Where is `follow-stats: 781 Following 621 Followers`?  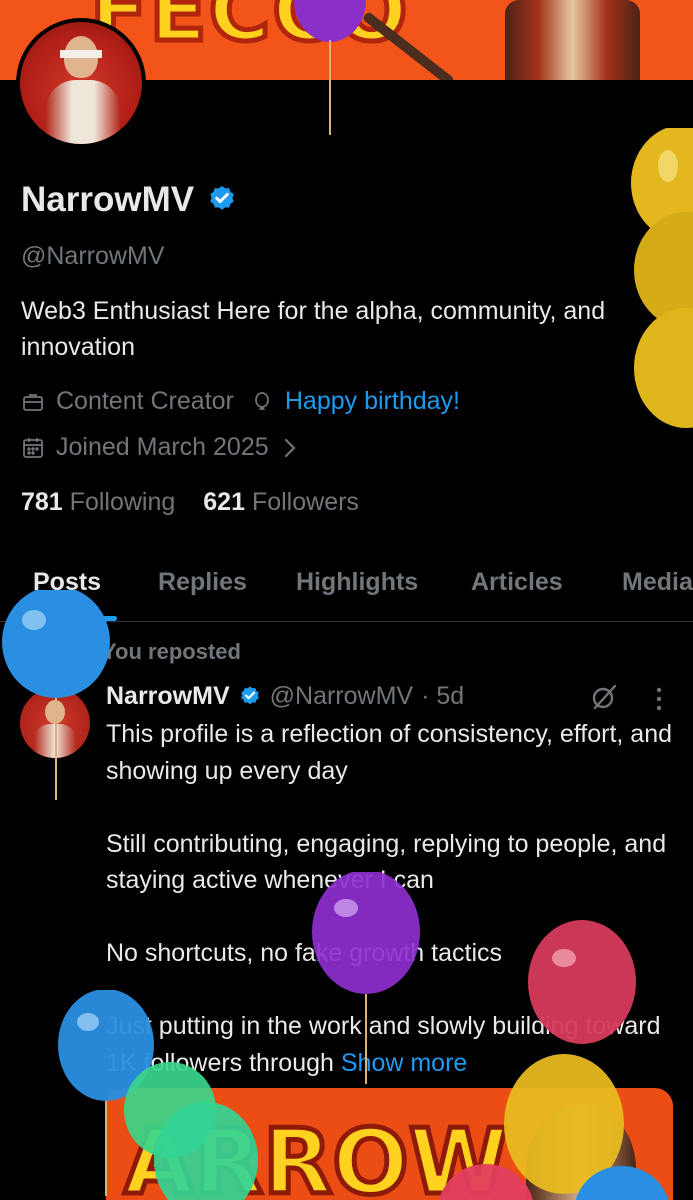
follow-stats: 781 Following 621 Followers is located at coordinates (190, 502).